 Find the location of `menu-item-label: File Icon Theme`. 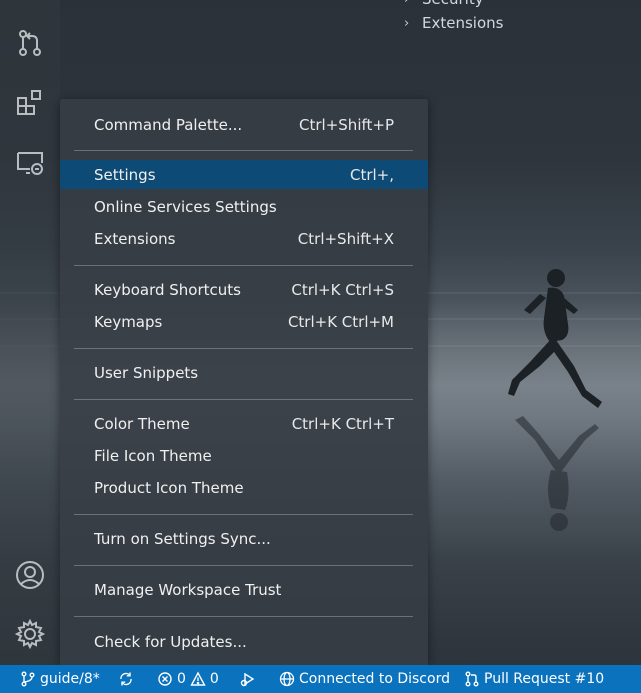

menu-item-label: File Icon Theme is located at coordinates (153, 456).